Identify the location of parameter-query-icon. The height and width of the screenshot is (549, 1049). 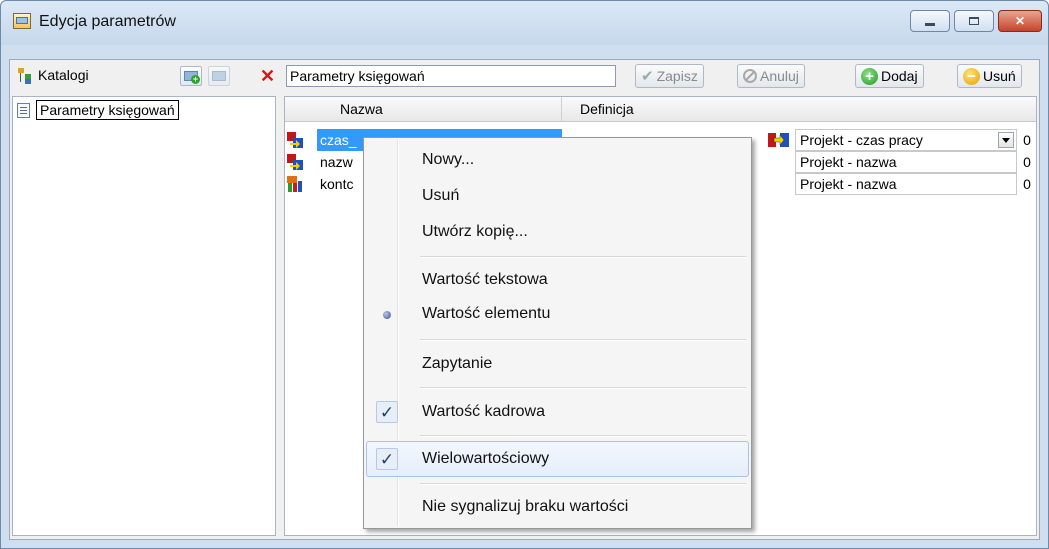
(294, 184).